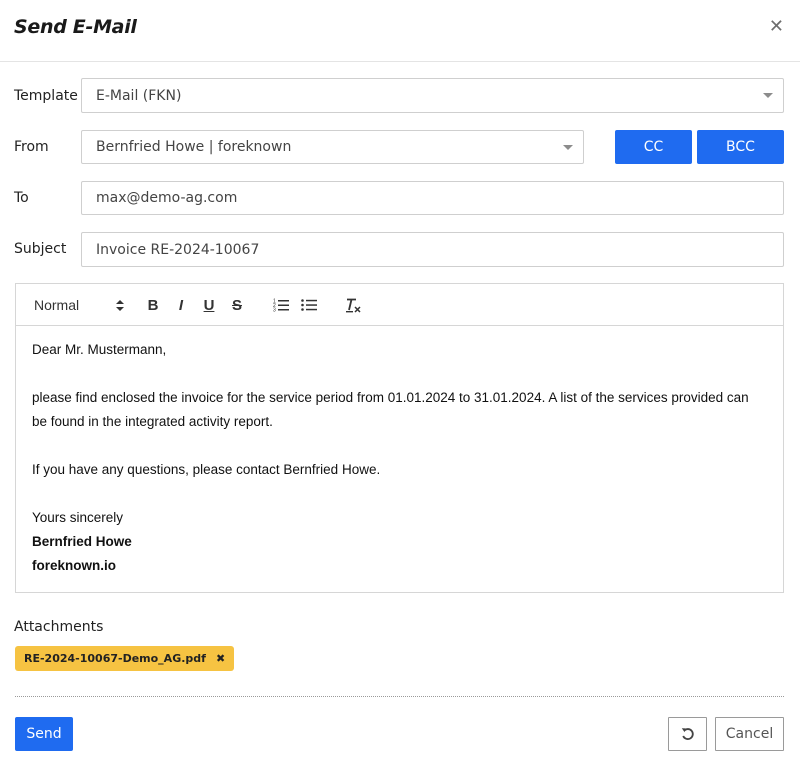 This screenshot has height=767, width=800. What do you see at coordinates (220, 658) in the screenshot?
I see `remove-attachment-icon: ✖` at bounding box center [220, 658].